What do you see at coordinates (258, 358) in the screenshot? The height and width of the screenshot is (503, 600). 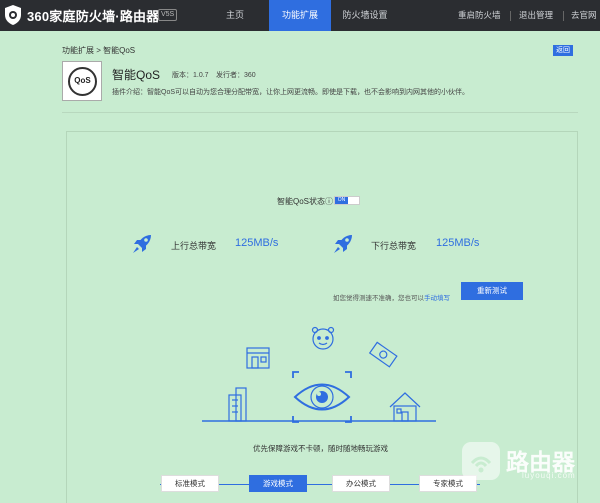 I see `shop-icon` at bounding box center [258, 358].